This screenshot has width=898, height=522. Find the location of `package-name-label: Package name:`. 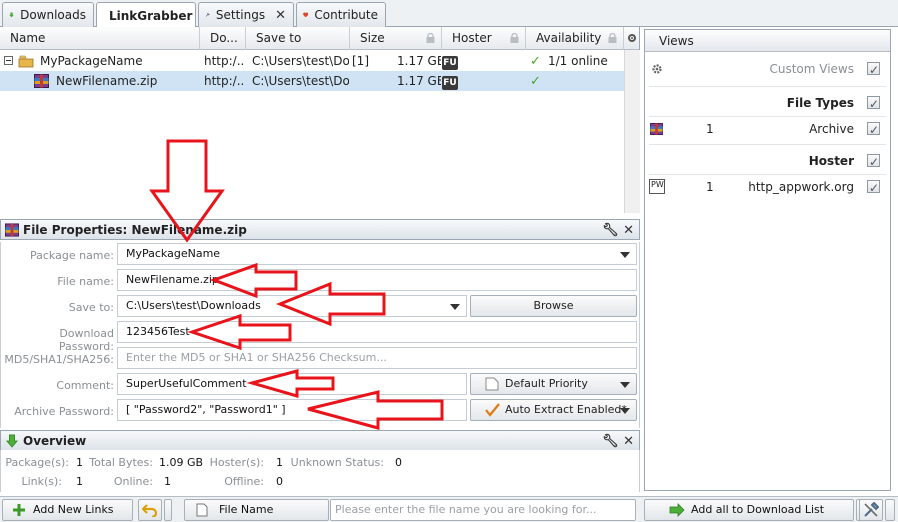

package-name-label: Package name: is located at coordinates (72, 255).